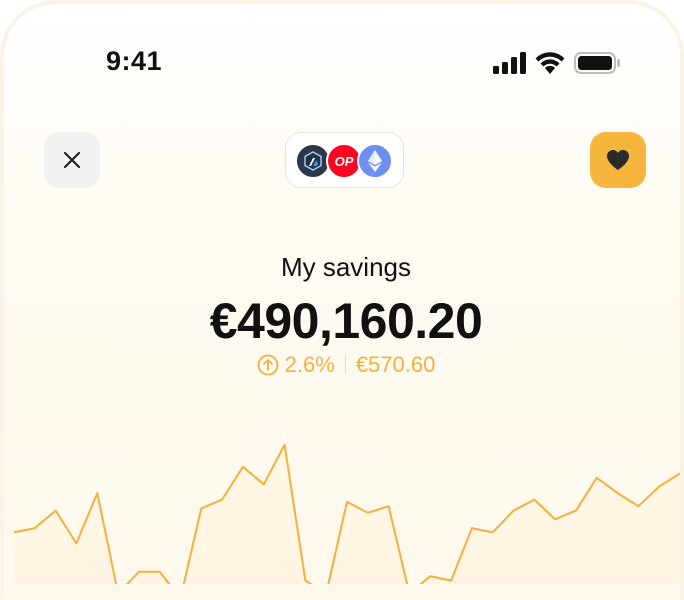 This screenshot has height=600, width=684. Describe the element at coordinates (395, 364) in the screenshot. I see `change-amount: €570.60` at that location.